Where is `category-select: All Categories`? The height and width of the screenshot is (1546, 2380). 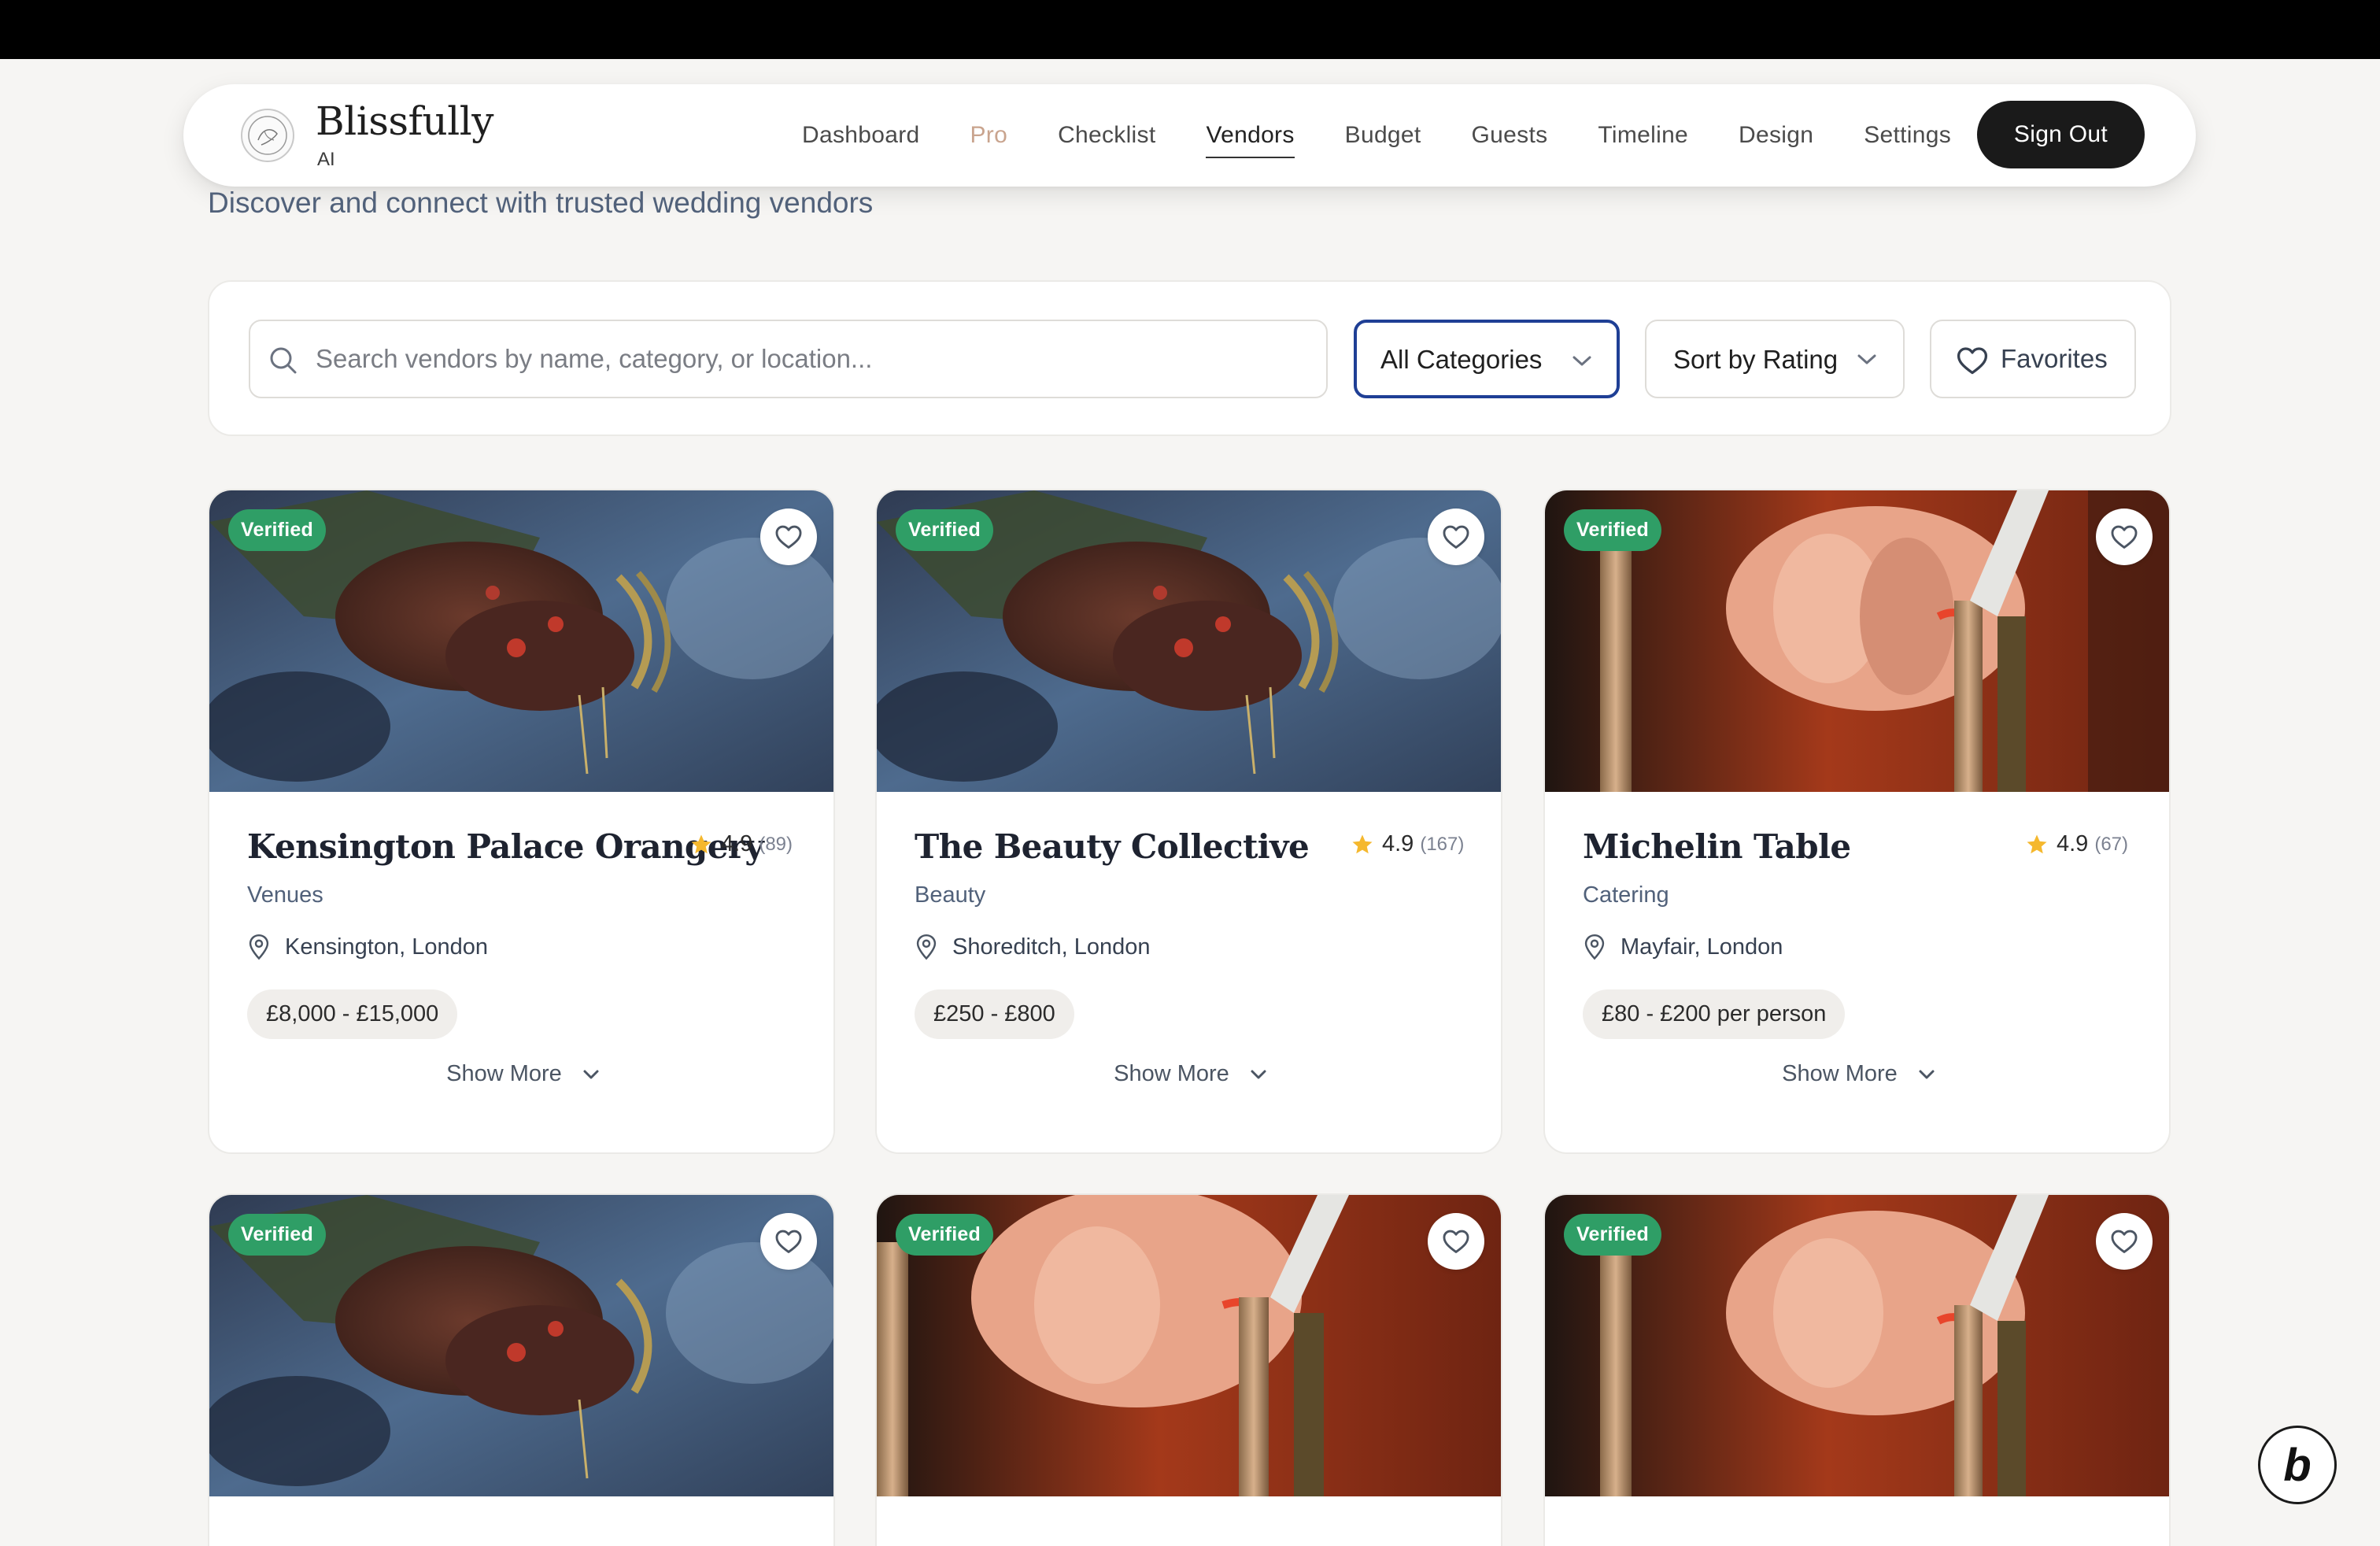 category-select: All Categories is located at coordinates (1487, 359).